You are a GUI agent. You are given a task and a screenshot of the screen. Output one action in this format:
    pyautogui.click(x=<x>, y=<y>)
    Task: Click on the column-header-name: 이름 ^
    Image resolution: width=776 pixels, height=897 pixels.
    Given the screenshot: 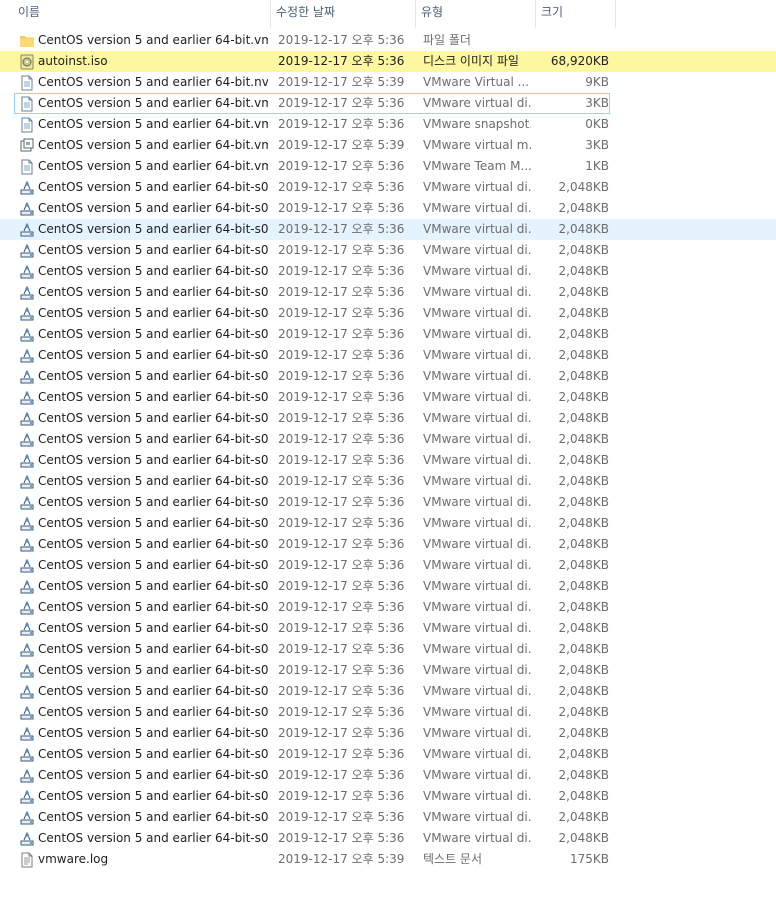 What is the action you would take?
    pyautogui.click(x=142, y=14)
    